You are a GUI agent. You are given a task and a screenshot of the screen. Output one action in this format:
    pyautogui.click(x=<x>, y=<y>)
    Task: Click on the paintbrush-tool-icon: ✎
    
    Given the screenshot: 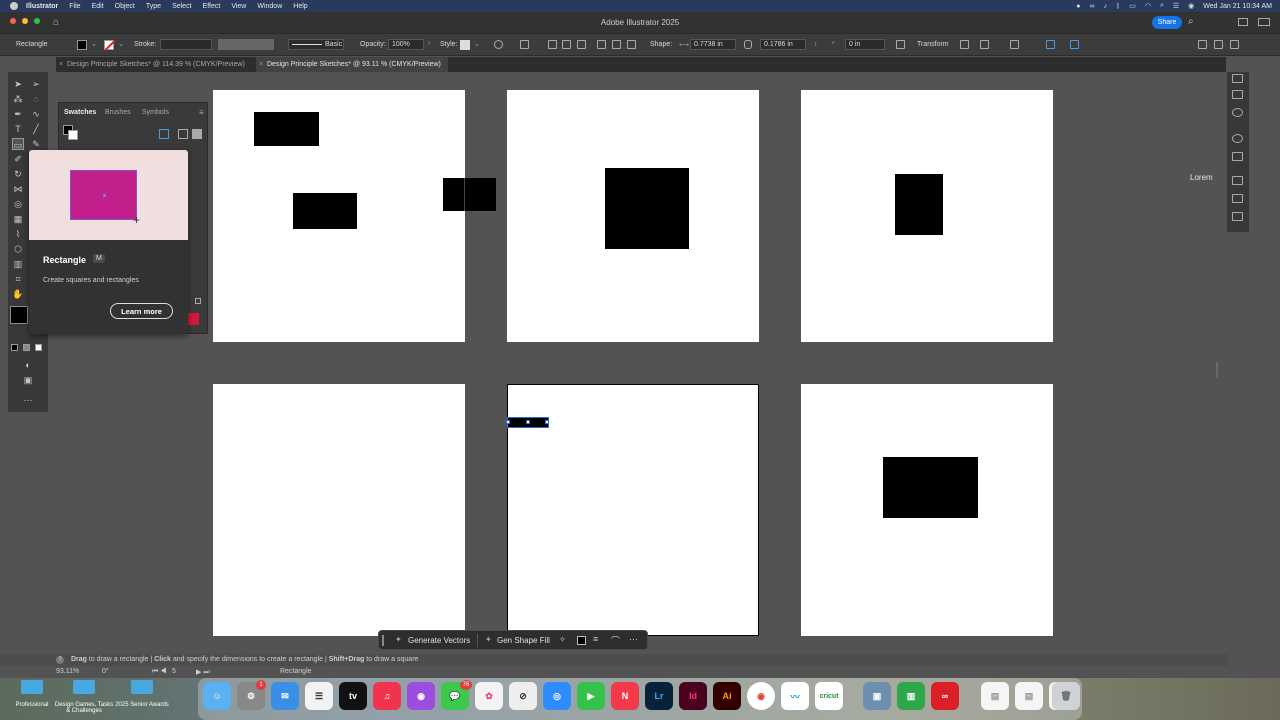 What is the action you would take?
    pyautogui.click(x=36, y=144)
    